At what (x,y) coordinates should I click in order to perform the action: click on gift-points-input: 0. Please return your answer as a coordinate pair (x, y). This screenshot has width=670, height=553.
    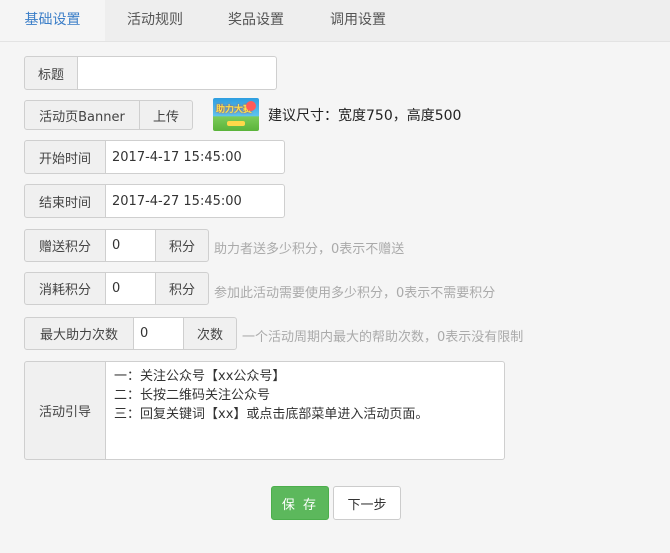
    Looking at the image, I should click on (130, 245).